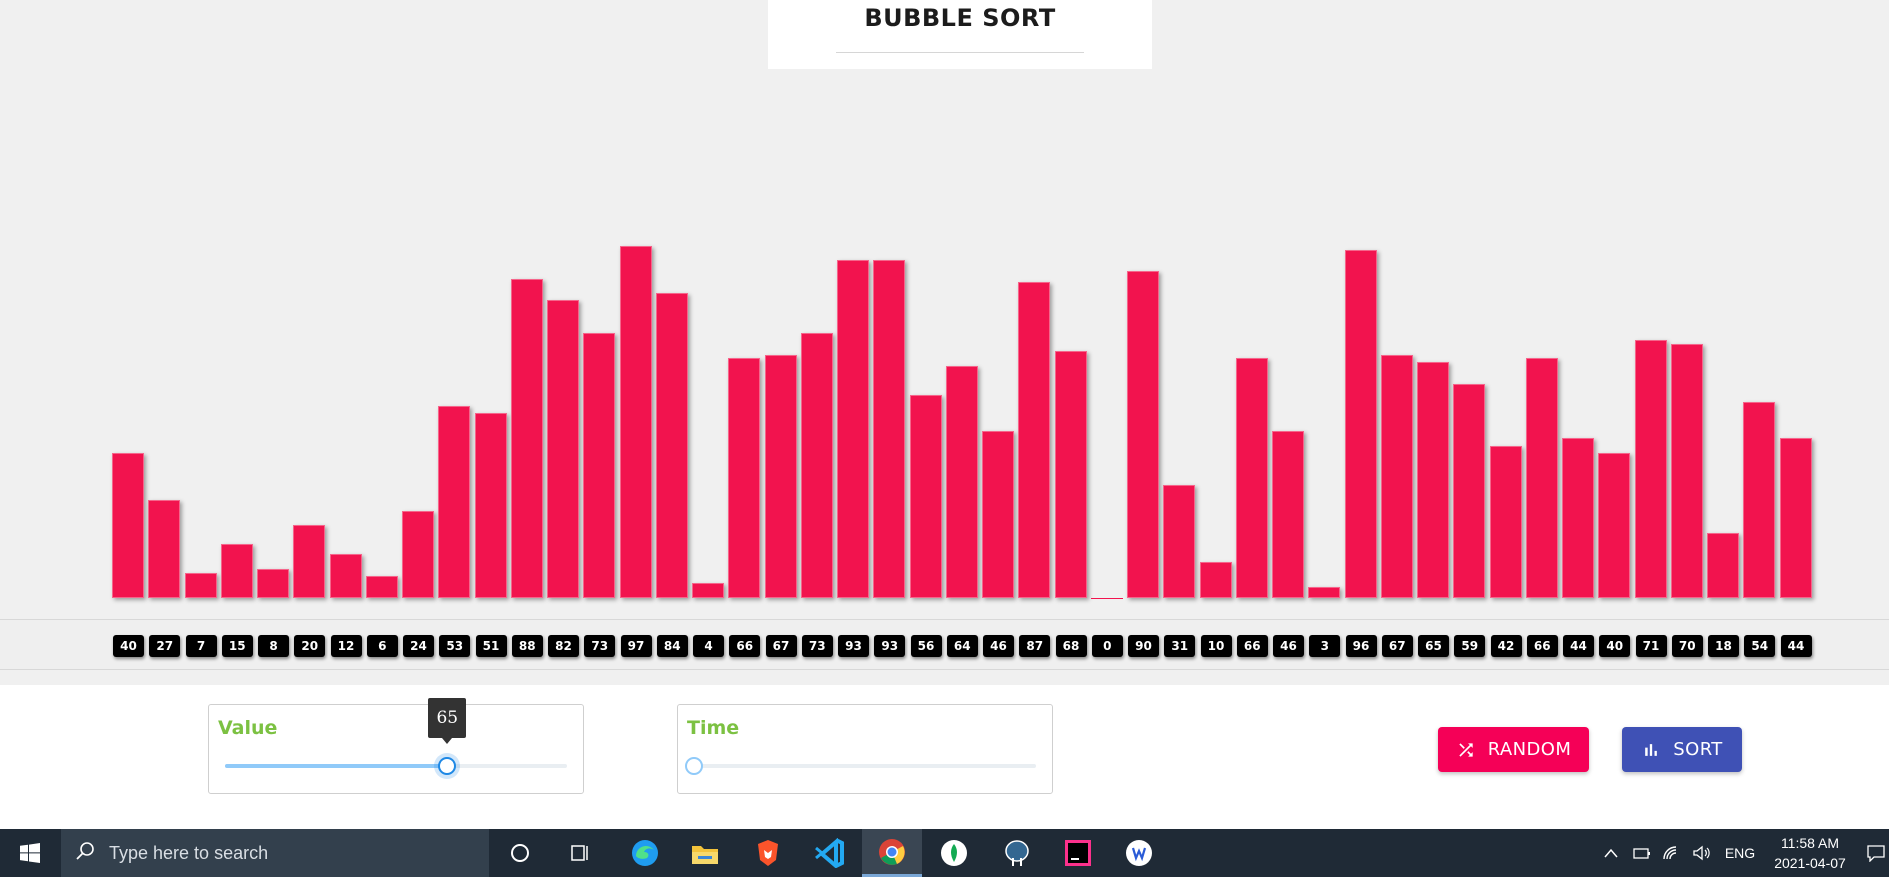  I want to click on value-slider-card: Value 65, so click(396, 746).